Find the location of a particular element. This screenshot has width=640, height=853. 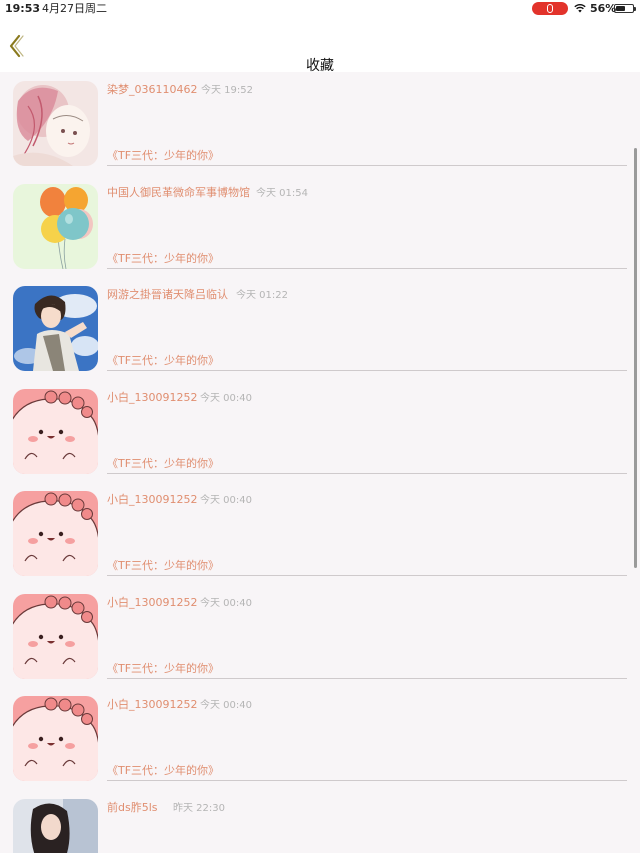

item-time: 今天 19:52 is located at coordinates (227, 90).